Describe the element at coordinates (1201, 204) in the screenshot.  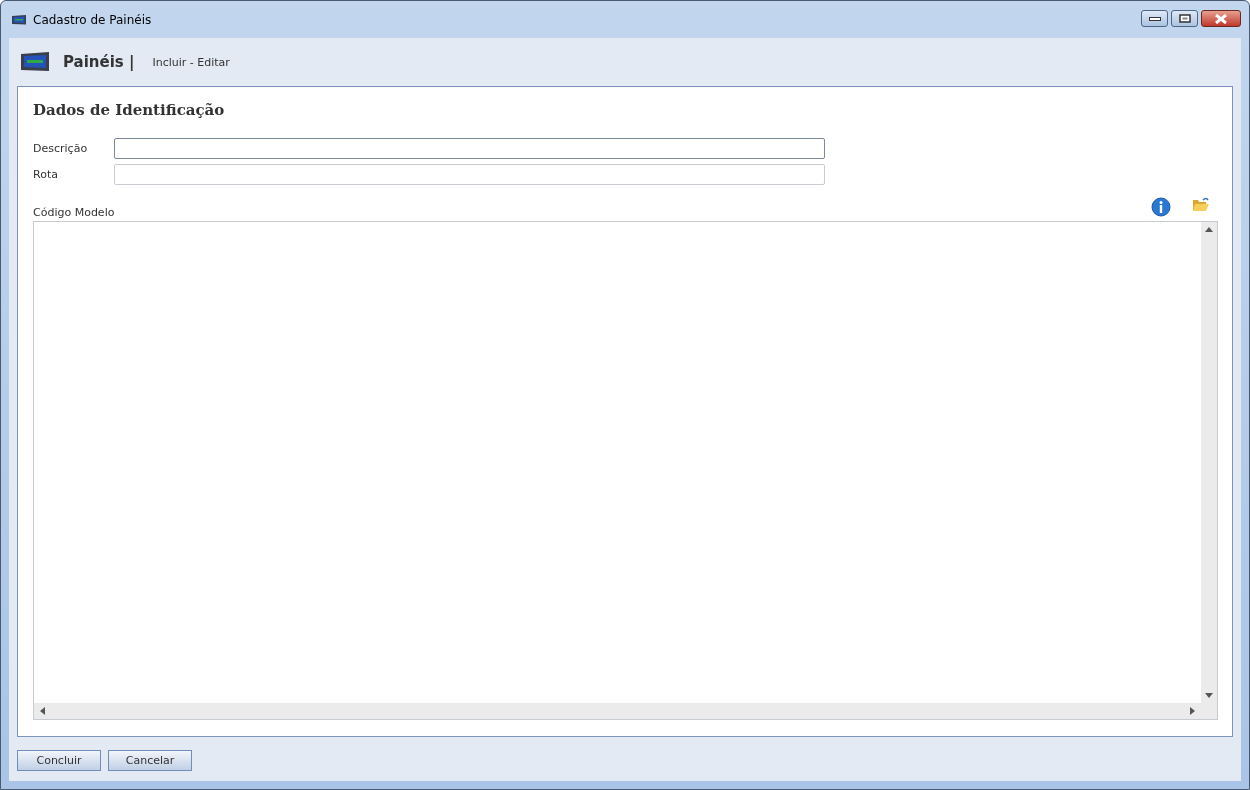
I see `folder-icon` at that location.